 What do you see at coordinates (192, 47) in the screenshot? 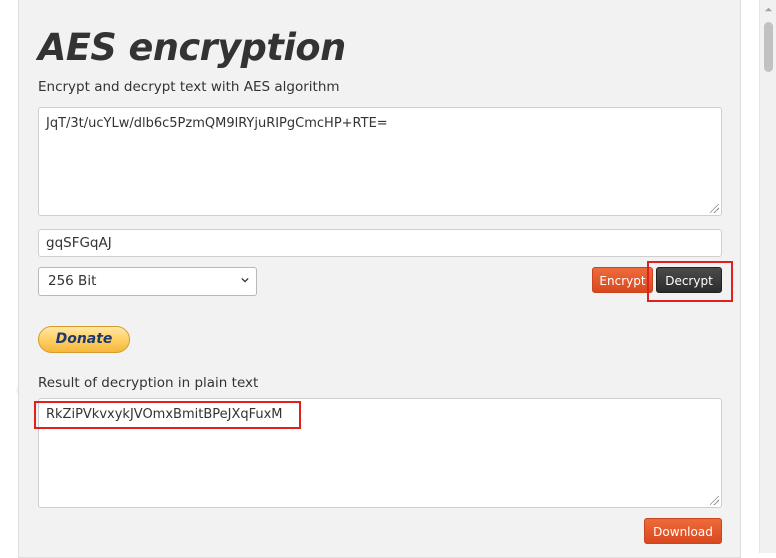
I see `page-title: AES encryption` at bounding box center [192, 47].